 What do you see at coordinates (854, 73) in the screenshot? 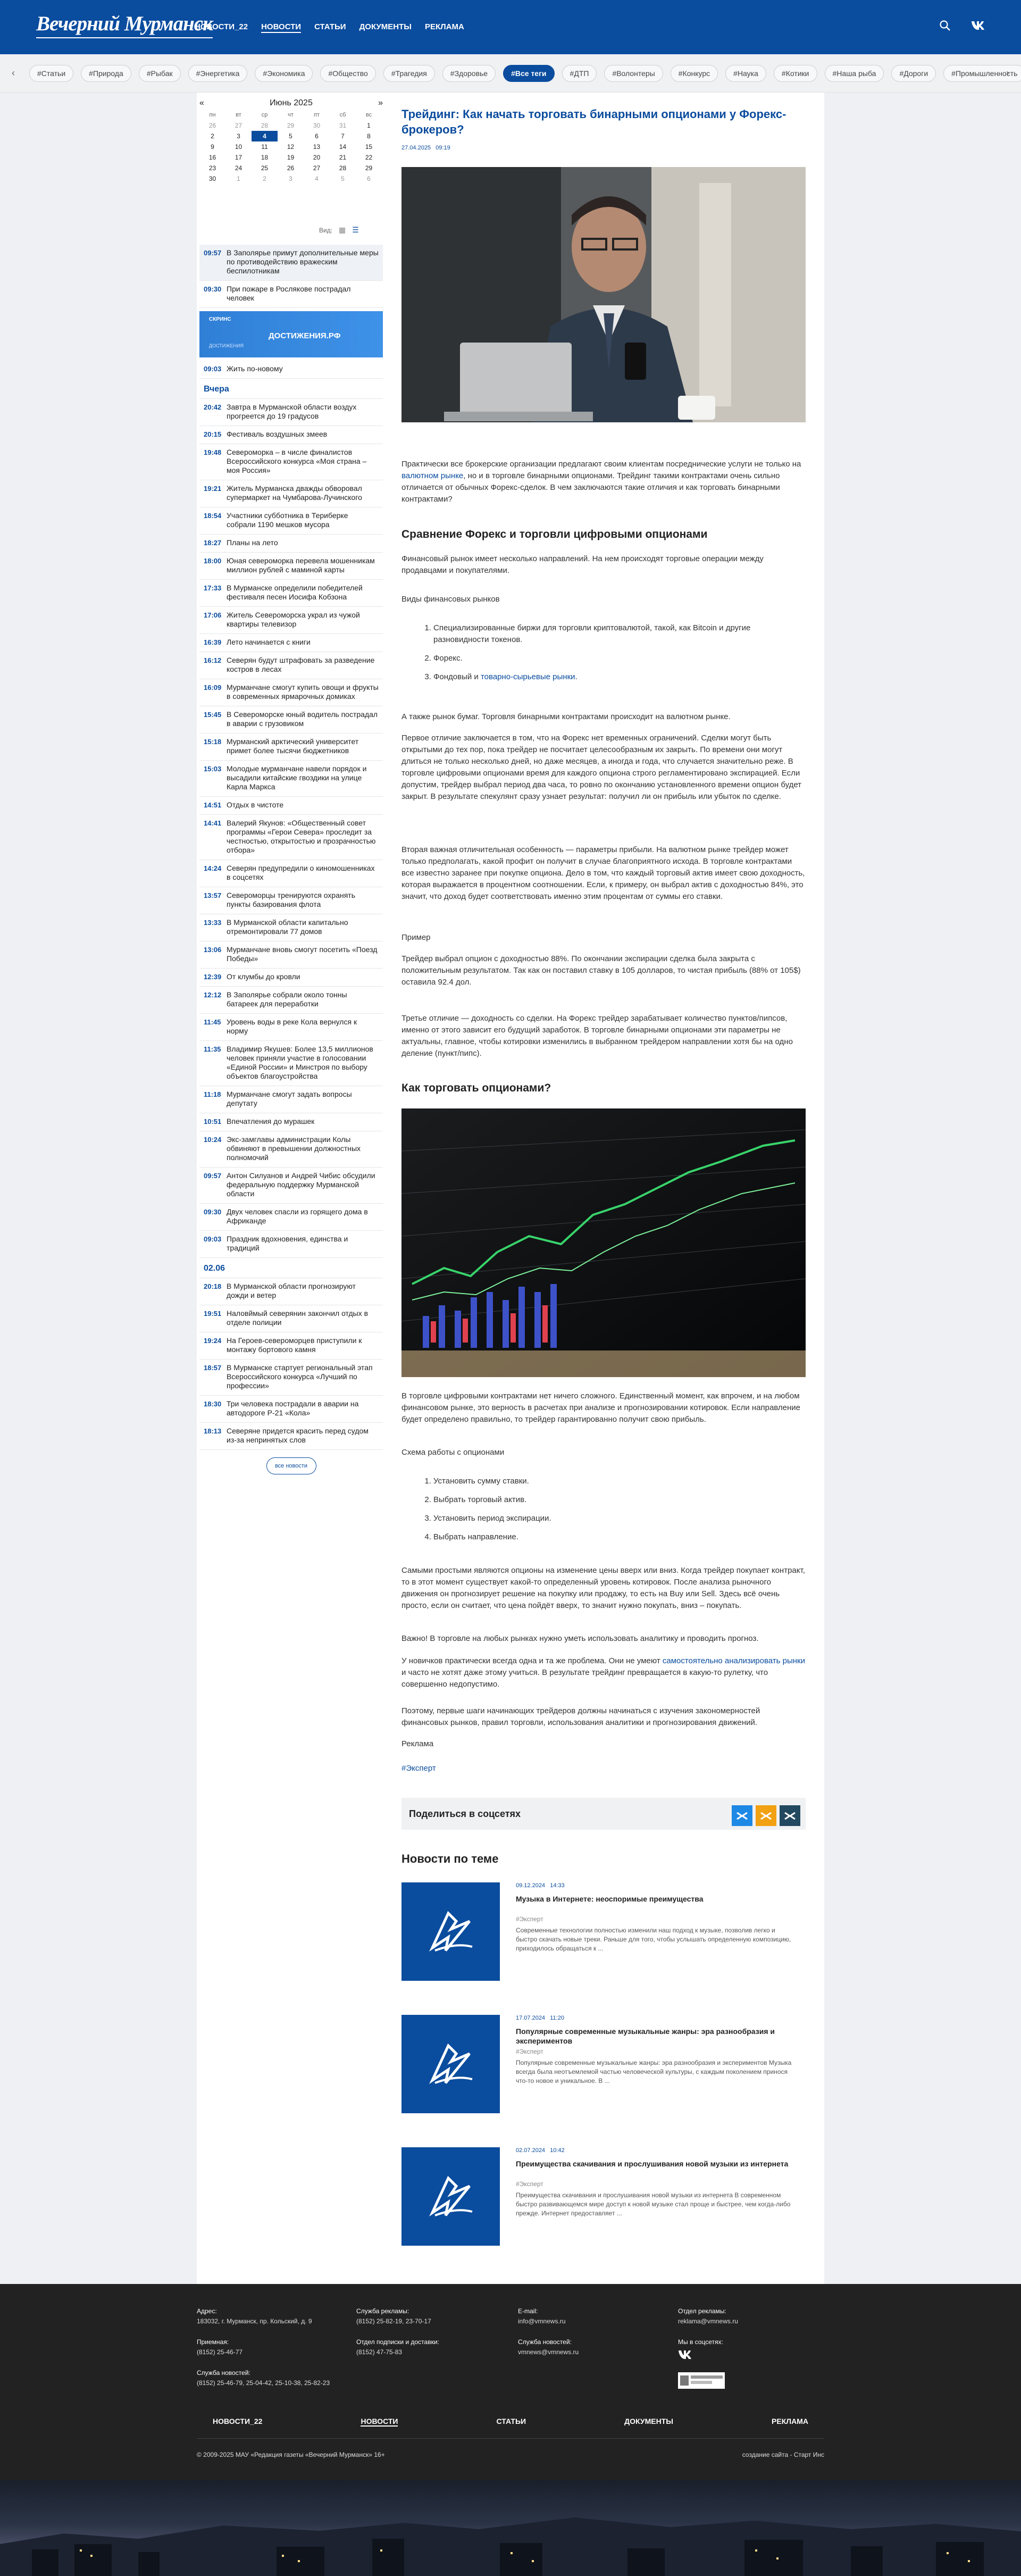
I see `tag-chip: #Наша рыба` at bounding box center [854, 73].